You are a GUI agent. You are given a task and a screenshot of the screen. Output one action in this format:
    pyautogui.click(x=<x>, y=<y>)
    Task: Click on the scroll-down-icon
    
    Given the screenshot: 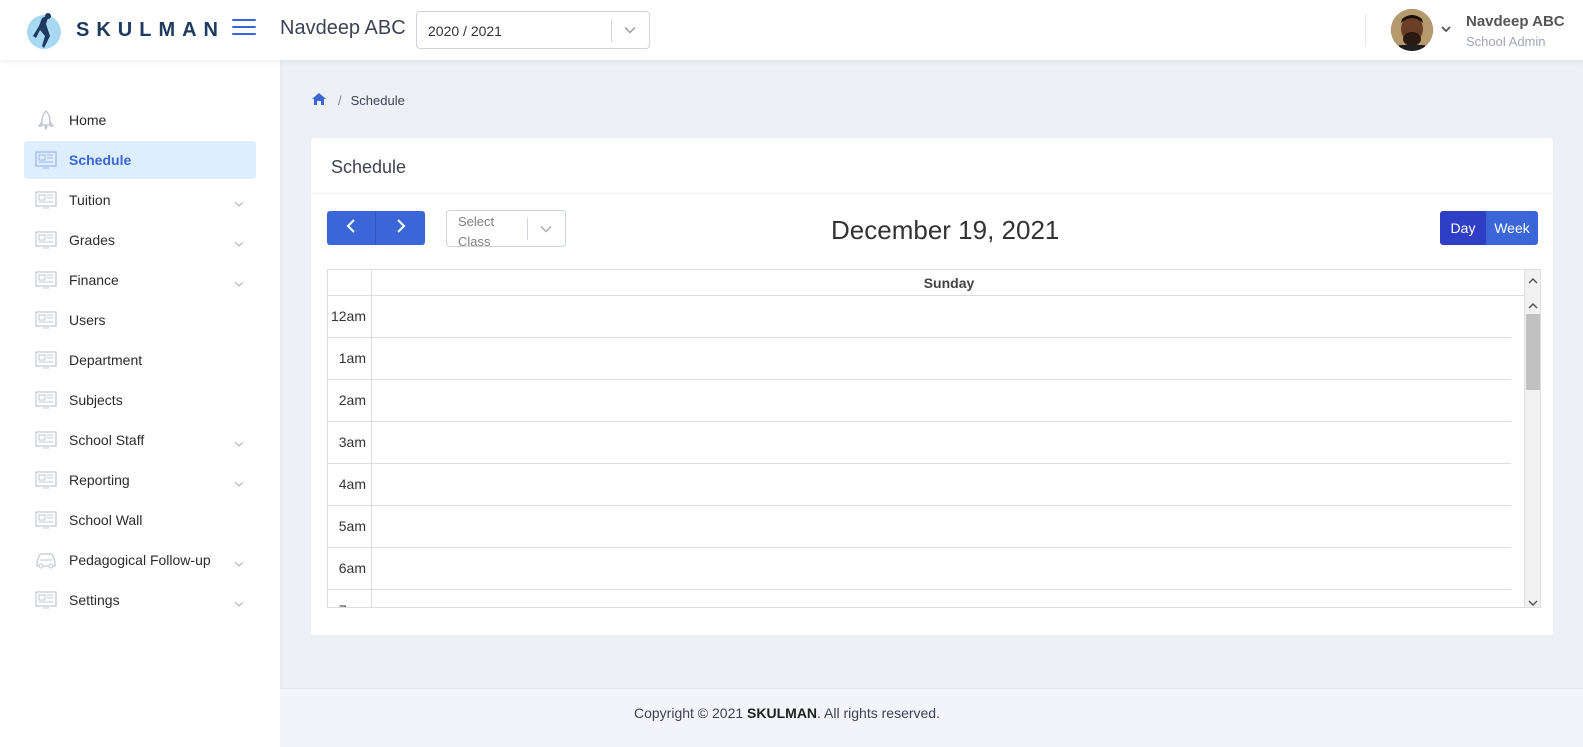 What is the action you would take?
    pyautogui.click(x=1533, y=600)
    